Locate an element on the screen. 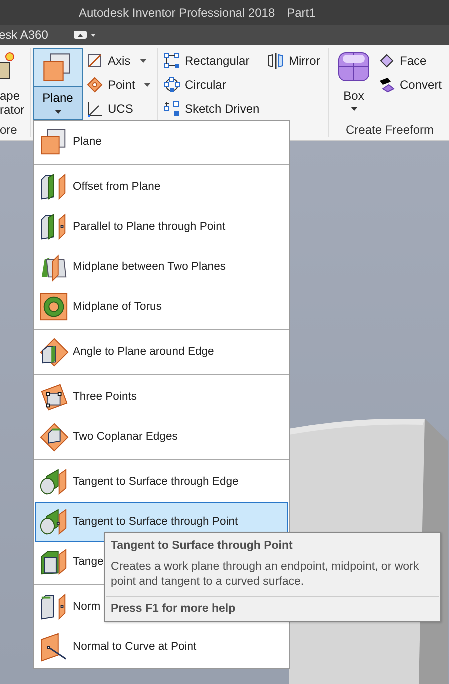 This screenshot has width=449, height=684. tooltip-title: Tangent to Surface through Point is located at coordinates (202, 546).